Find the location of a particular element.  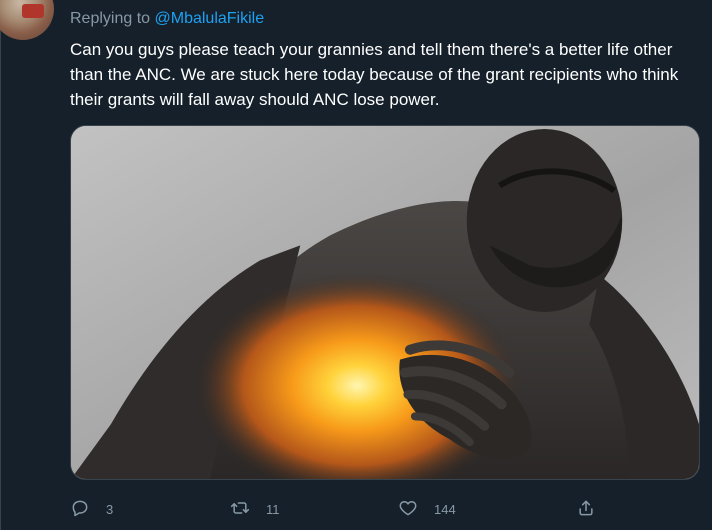

like-button: 144 is located at coordinates (427, 509).